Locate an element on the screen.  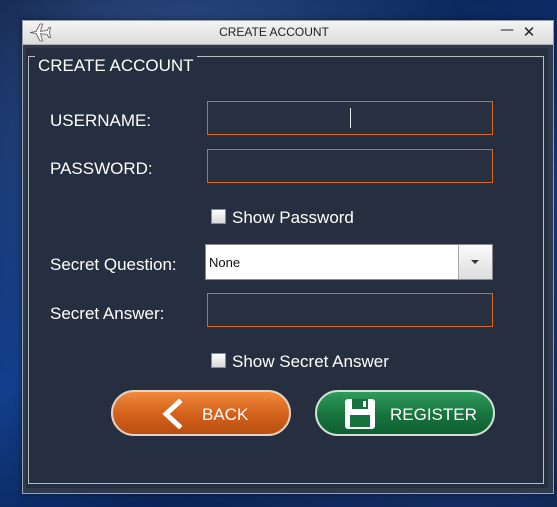
dropdown-button is located at coordinates (475, 262).